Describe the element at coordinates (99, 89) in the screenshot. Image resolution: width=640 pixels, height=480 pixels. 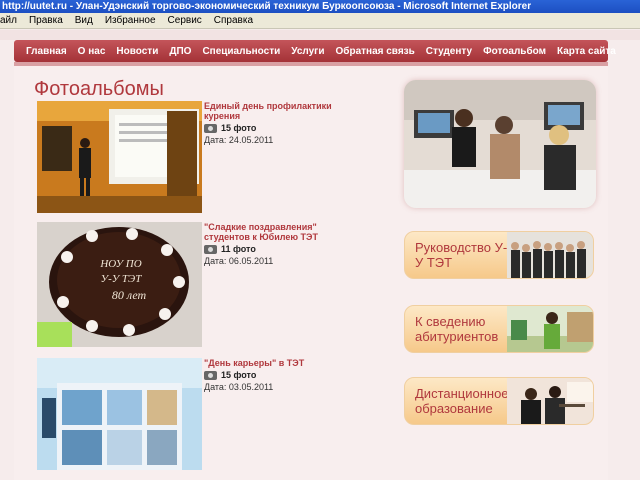
I see `page-title: Фотоальбомы` at that location.